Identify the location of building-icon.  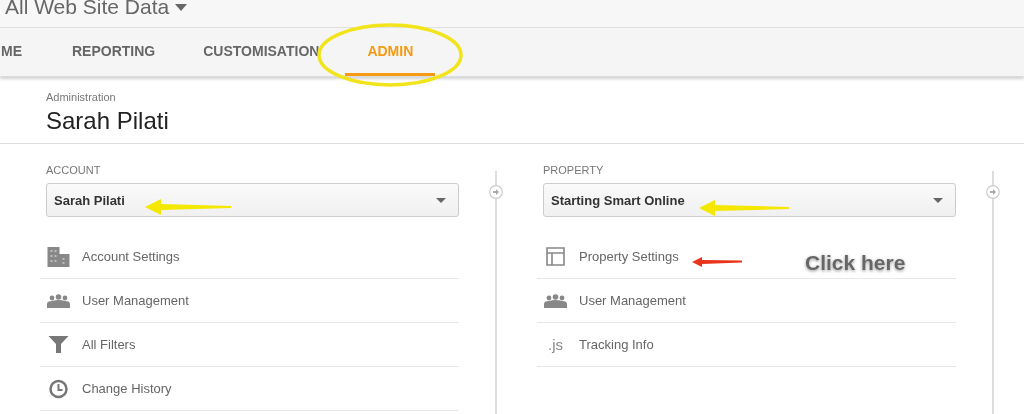
(58, 256).